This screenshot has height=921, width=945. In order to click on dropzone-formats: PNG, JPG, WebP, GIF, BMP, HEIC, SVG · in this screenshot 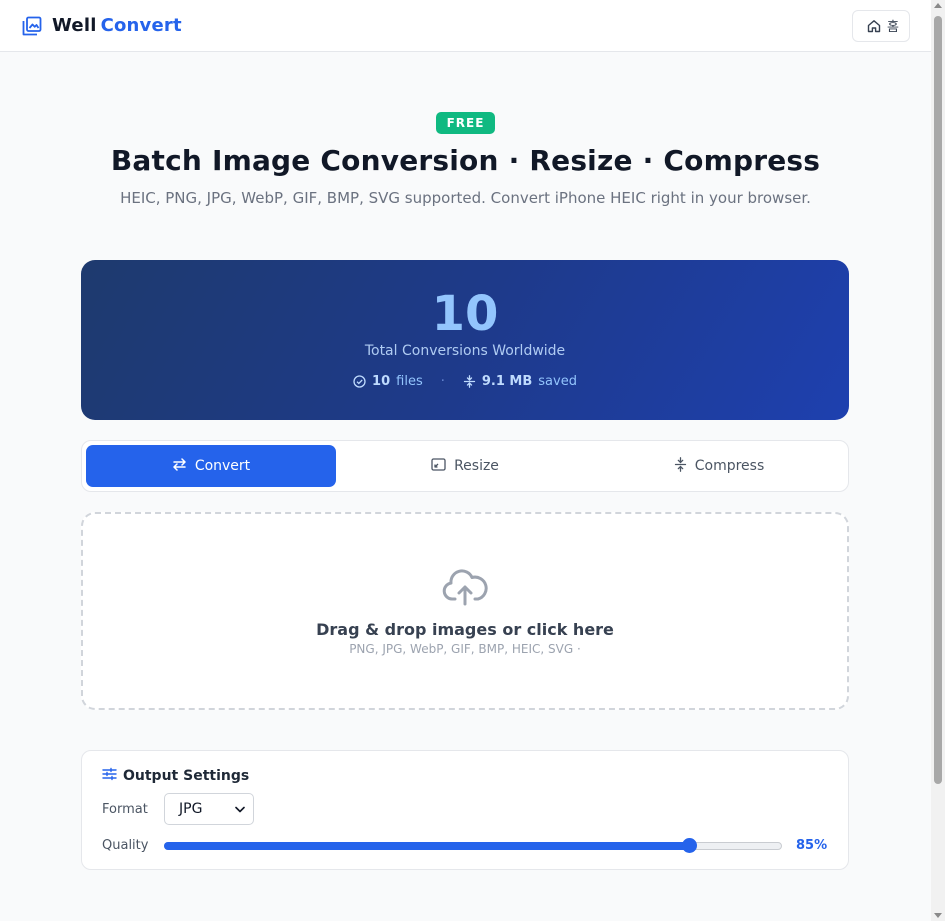, I will do `click(465, 649)`.